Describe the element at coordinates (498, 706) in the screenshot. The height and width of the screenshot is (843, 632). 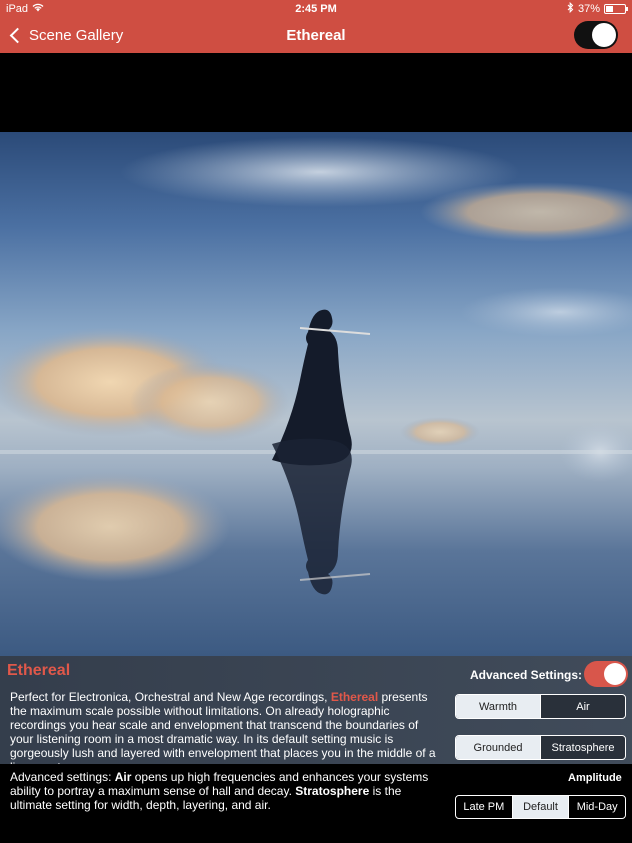
I see `segment-warmth: Warmth` at that location.